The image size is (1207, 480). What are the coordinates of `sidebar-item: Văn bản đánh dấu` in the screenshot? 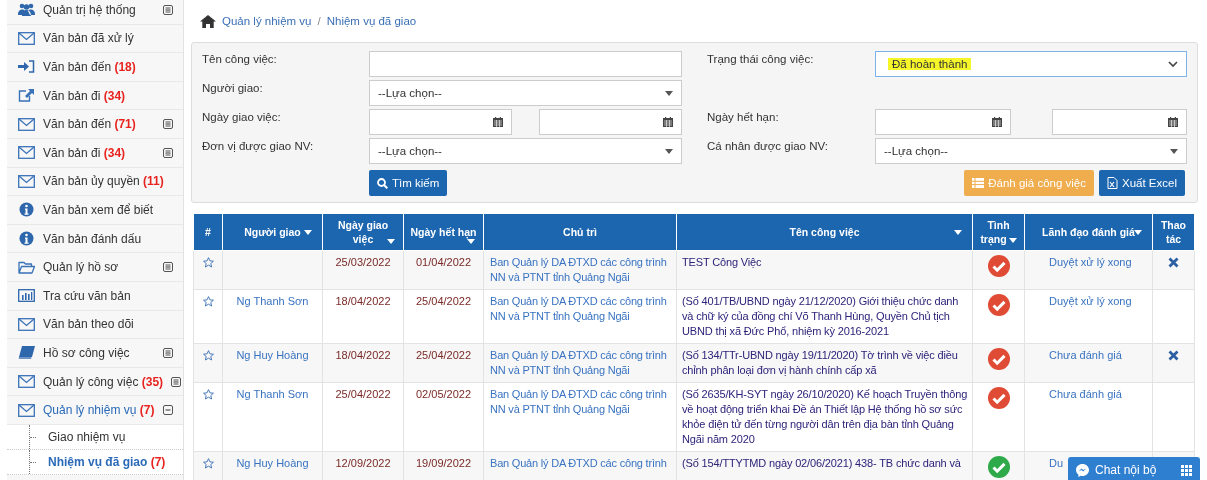 It's located at (95, 239).